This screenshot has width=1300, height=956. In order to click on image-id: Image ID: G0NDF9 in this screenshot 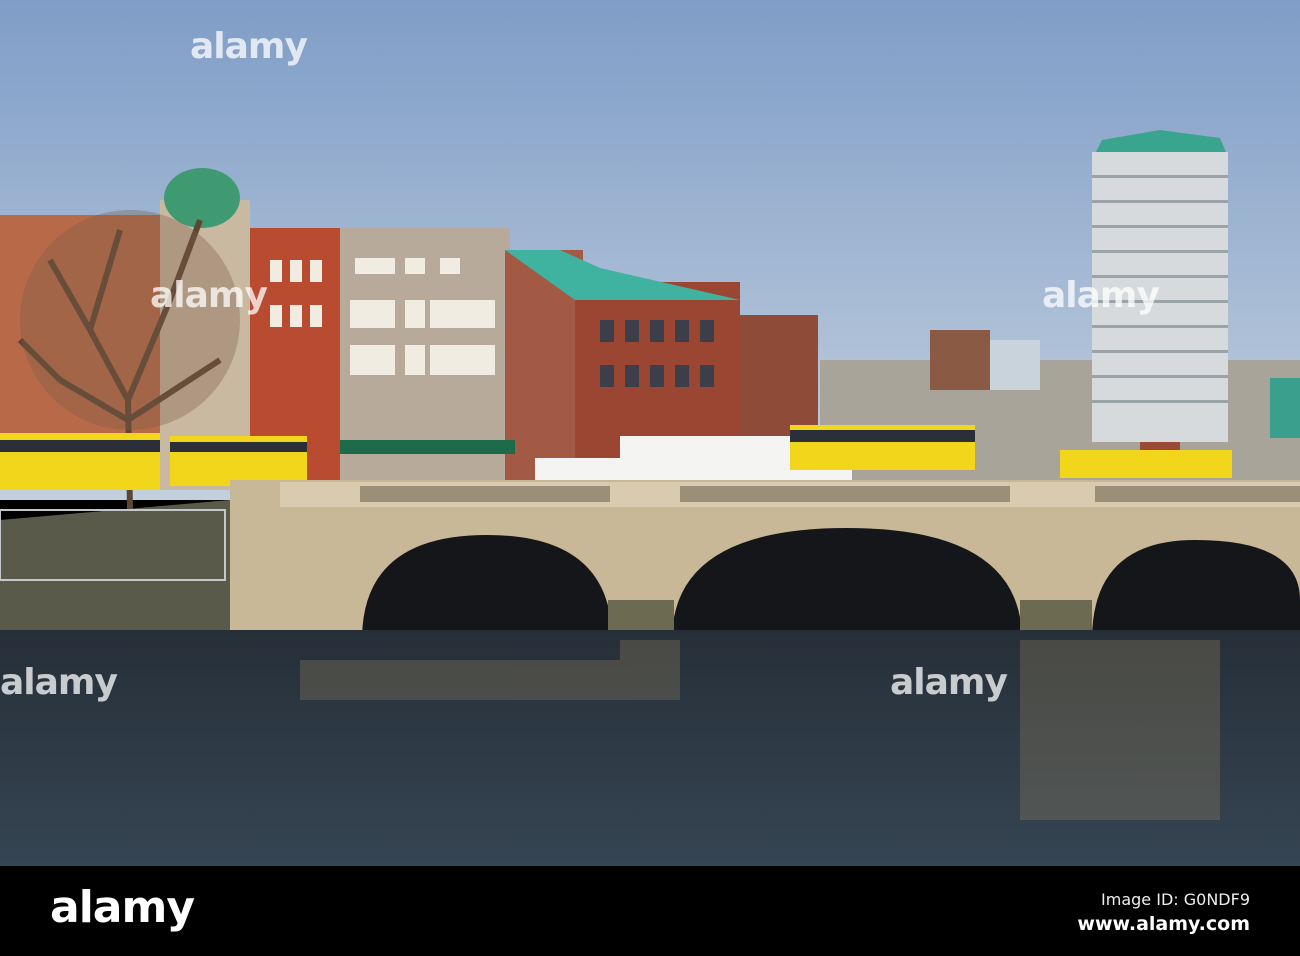, I will do `click(1175, 899)`.